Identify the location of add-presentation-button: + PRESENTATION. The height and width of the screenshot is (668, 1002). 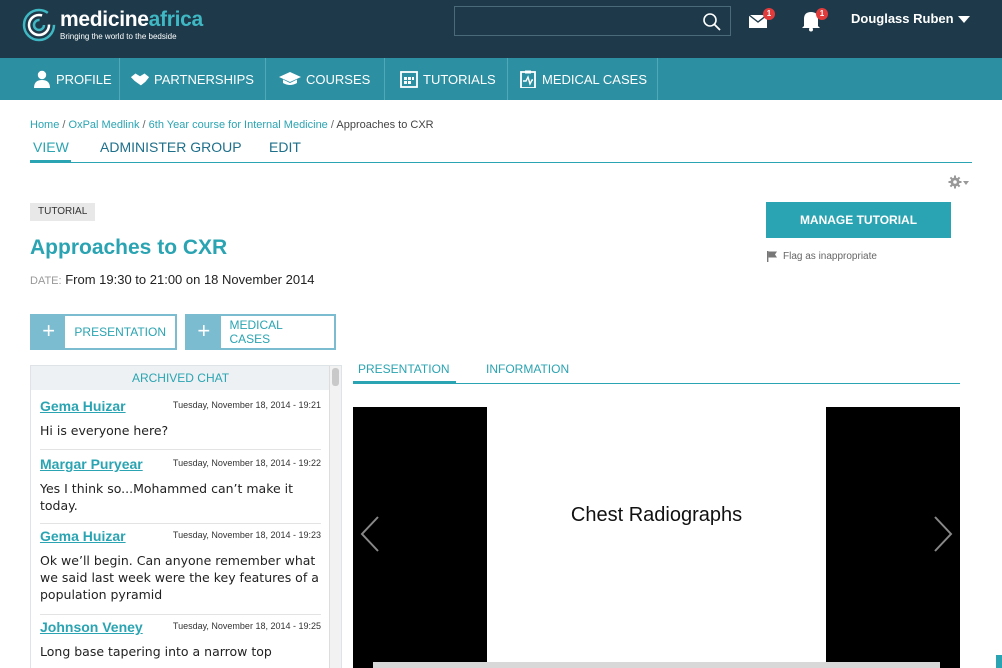
(103, 332).